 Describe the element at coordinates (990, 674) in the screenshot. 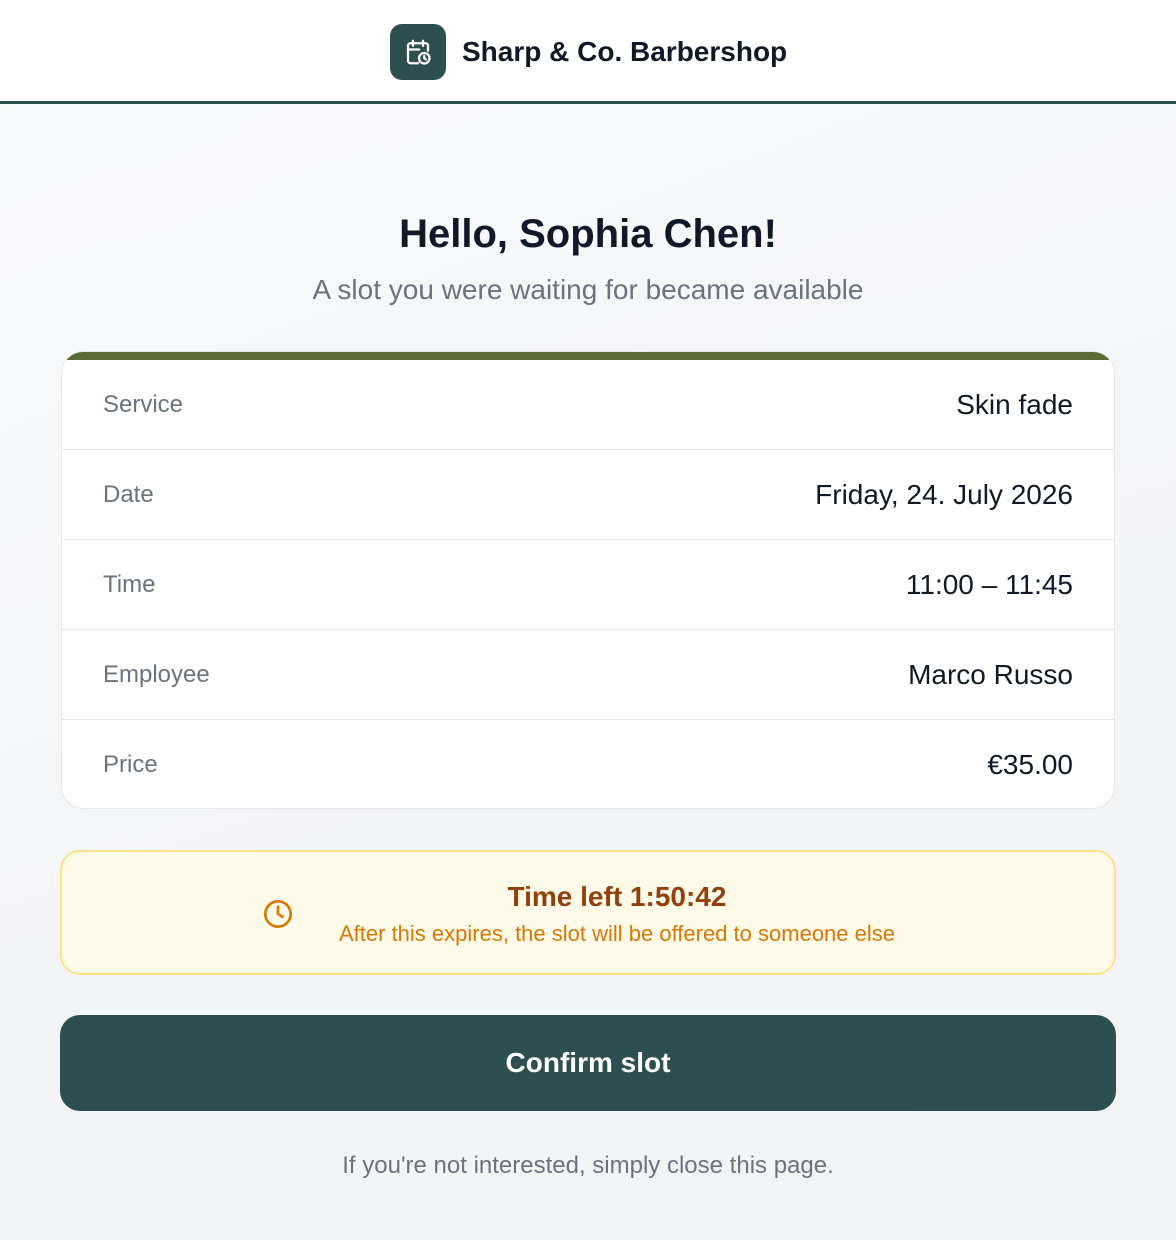

I see `detail-value: Marco Russo` at that location.